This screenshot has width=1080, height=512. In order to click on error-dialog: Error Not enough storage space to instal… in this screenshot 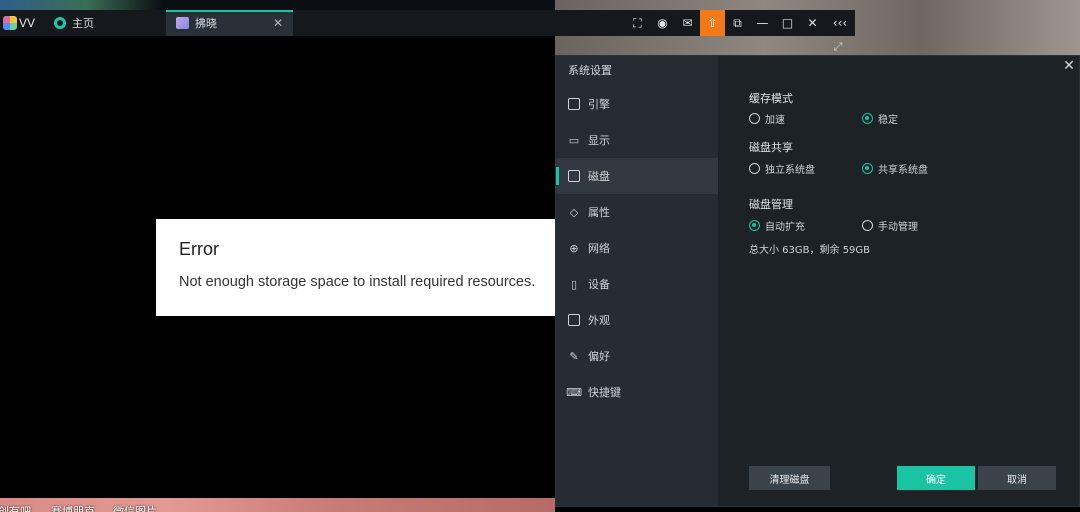, I will do `click(355, 267)`.